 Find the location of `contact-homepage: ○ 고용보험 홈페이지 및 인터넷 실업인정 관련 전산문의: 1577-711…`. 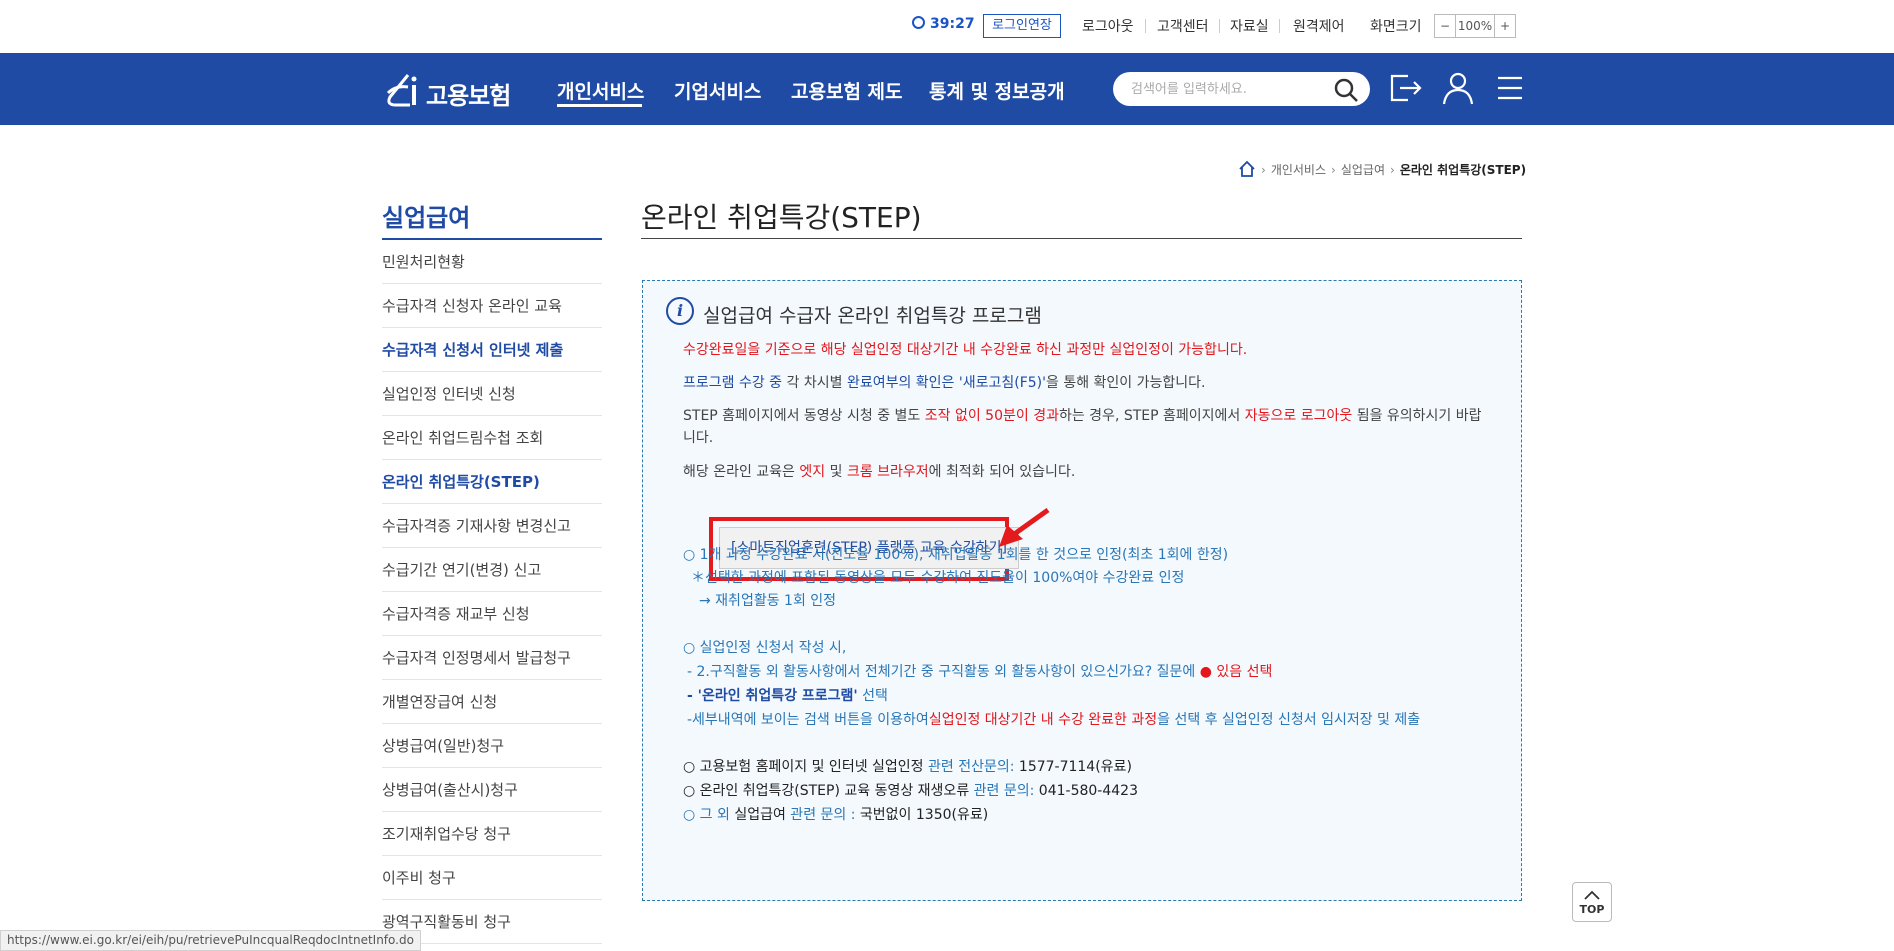

contact-homepage: ○ 고용보험 홈페이지 및 인터넷 실업인정 관련 전산문의: 1577-711… is located at coordinates (907, 766).